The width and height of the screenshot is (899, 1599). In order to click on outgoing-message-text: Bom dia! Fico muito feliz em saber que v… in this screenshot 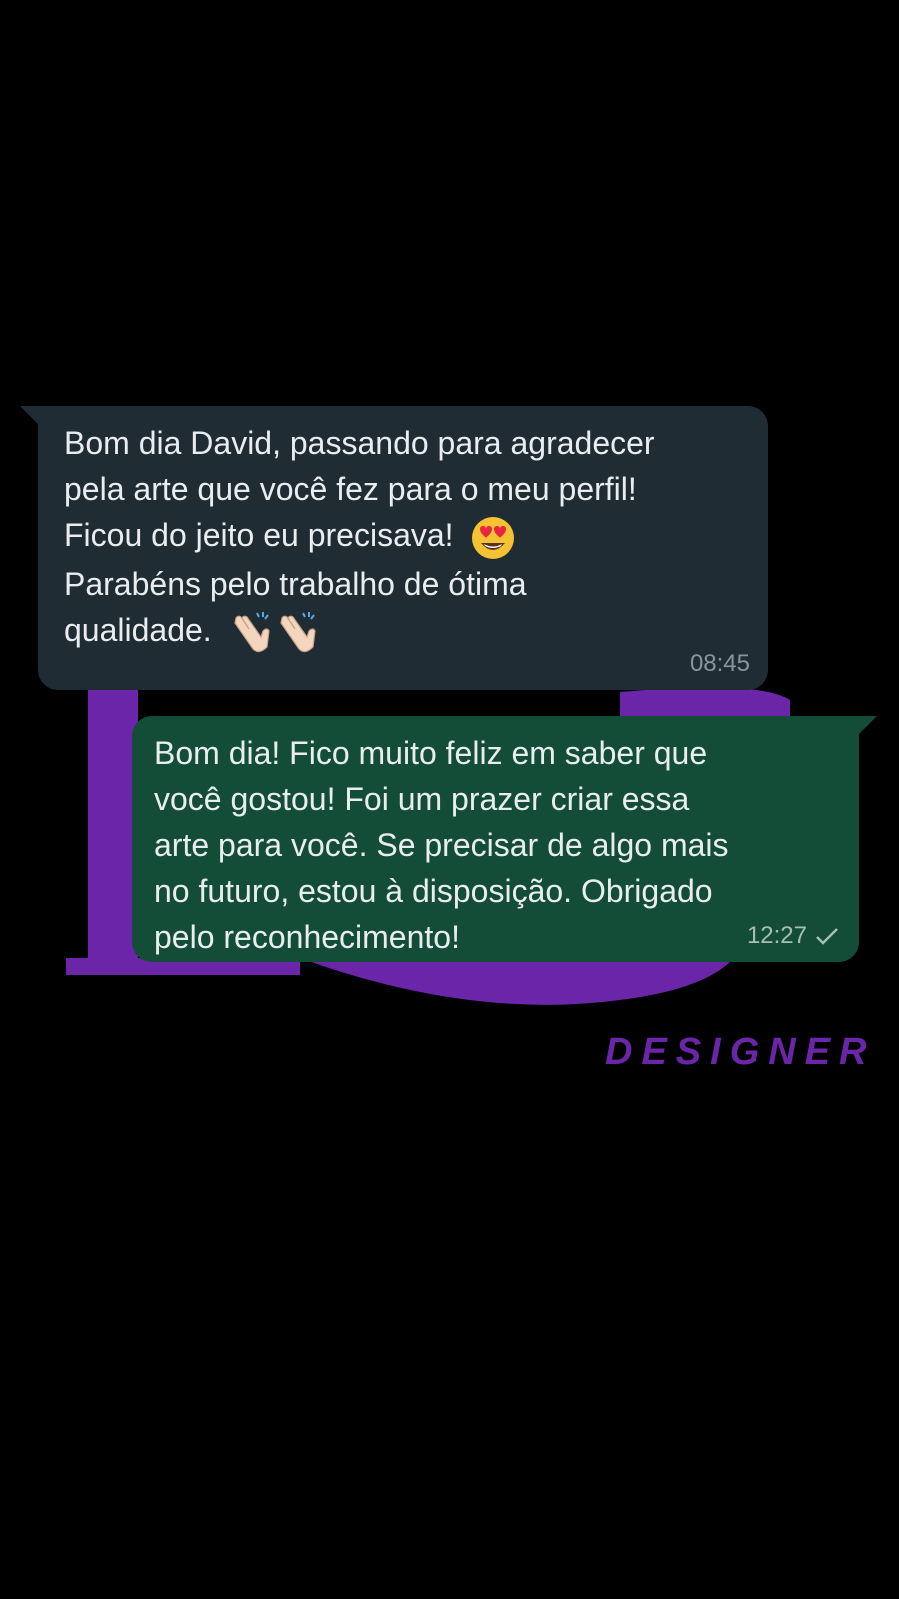, I will do `click(441, 845)`.